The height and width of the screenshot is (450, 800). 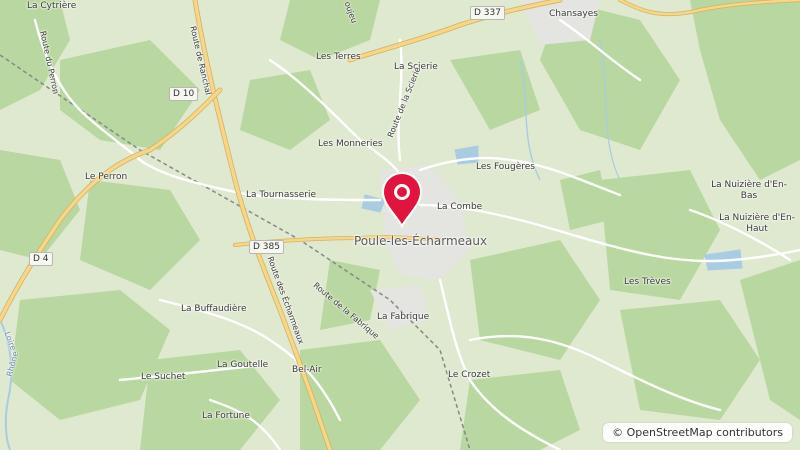 What do you see at coordinates (163, 377) in the screenshot?
I see `place-label-le-suchet: Le Suchet` at bounding box center [163, 377].